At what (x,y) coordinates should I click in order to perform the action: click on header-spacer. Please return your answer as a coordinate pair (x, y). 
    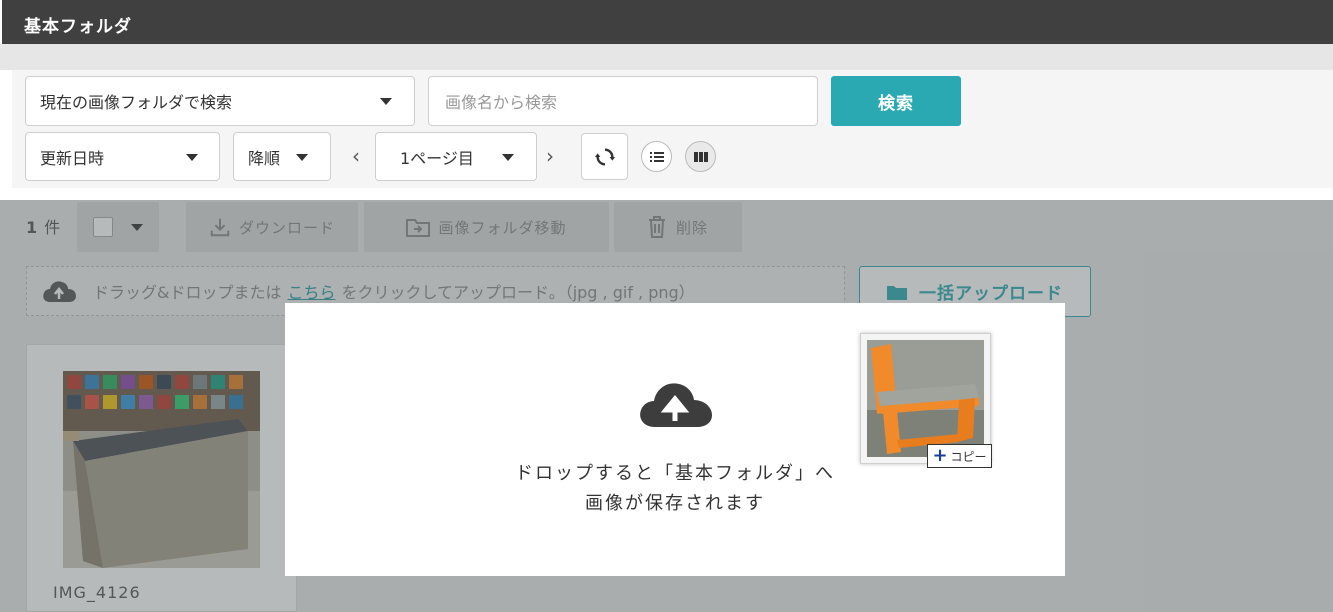
    Looking at the image, I should click on (666, 57).